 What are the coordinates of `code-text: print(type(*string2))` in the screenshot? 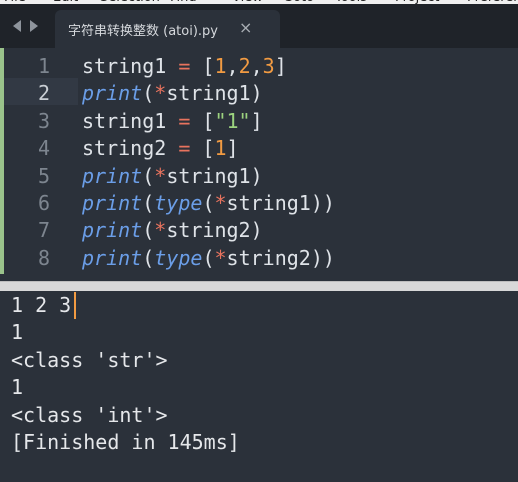 It's located at (208, 258).